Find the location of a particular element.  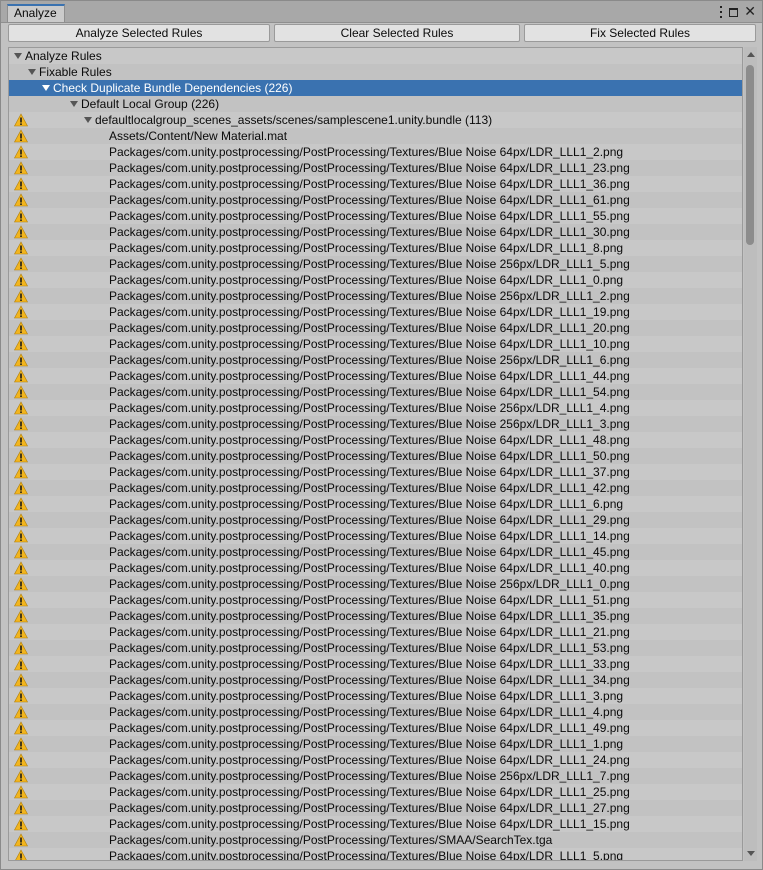

vertical-scrollbar is located at coordinates (750, 454).